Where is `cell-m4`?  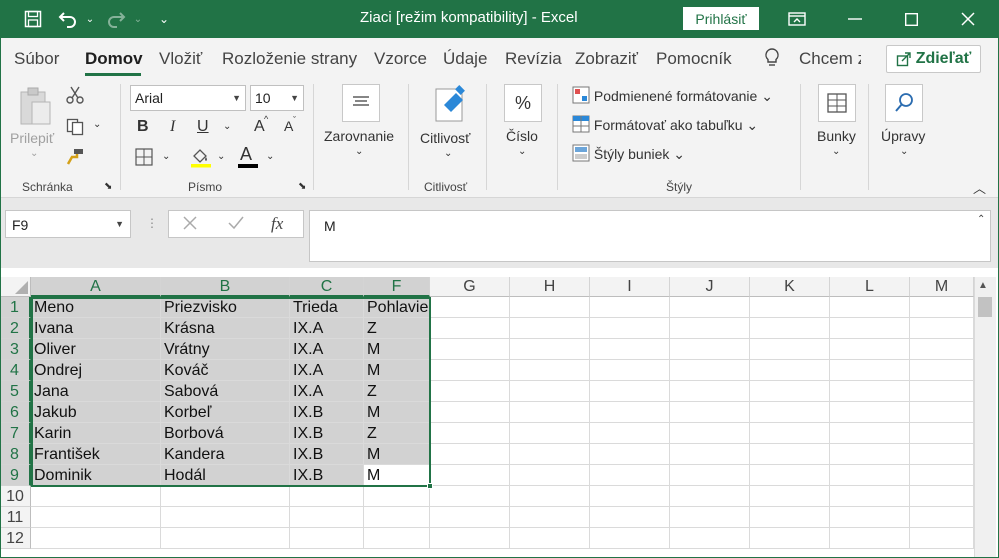 cell-m4 is located at coordinates (942, 370).